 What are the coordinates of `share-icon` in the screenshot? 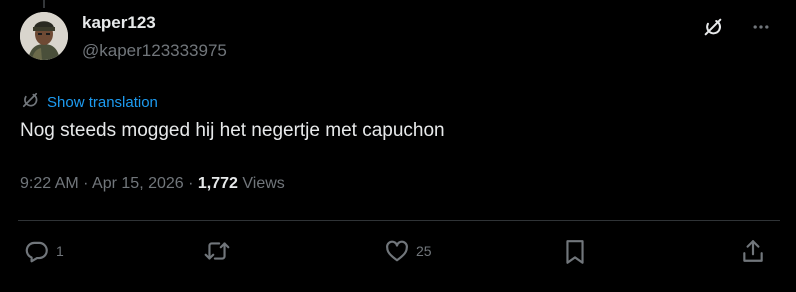 It's located at (753, 251).